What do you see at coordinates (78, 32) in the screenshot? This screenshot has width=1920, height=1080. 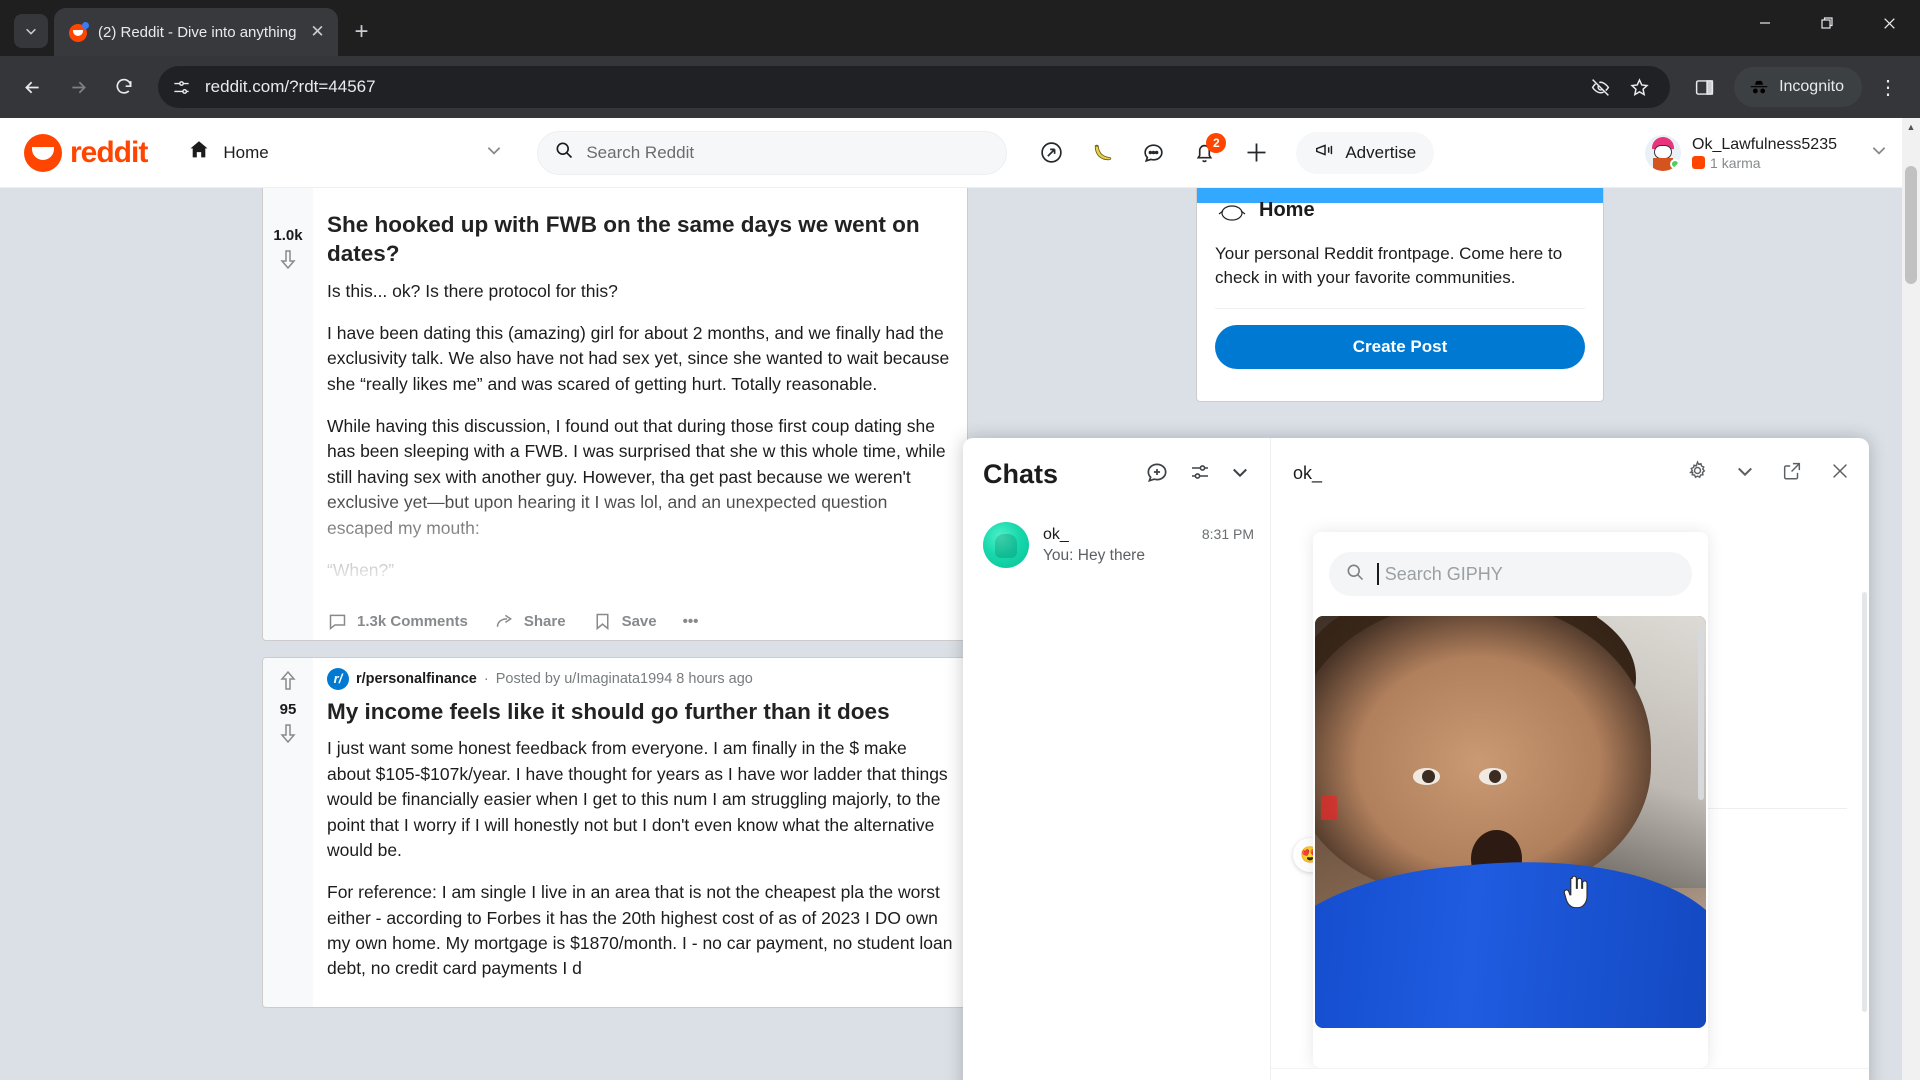 I see `reddit-icon` at bounding box center [78, 32].